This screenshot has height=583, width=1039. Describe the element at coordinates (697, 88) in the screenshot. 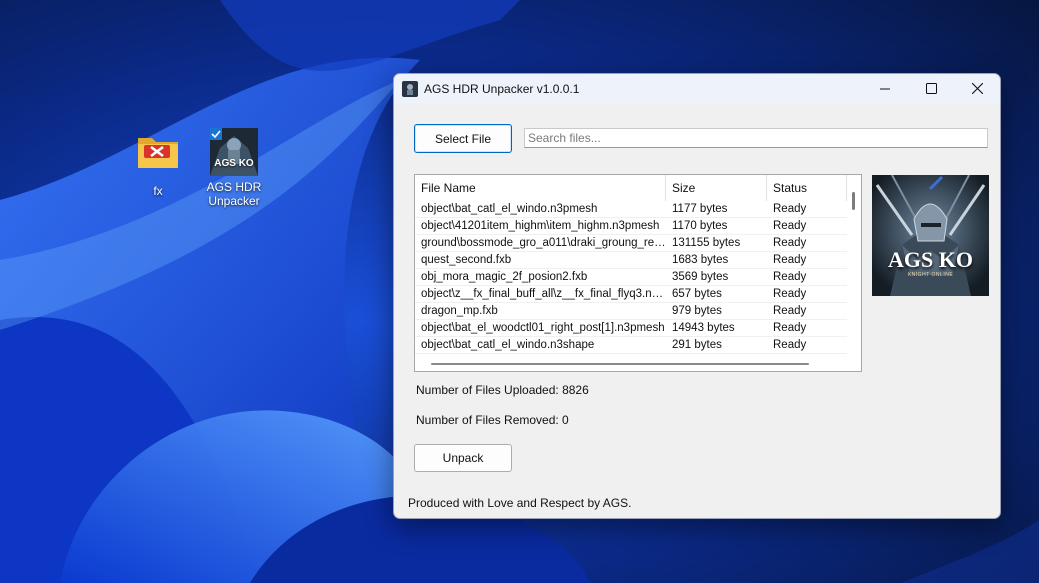

I see `title-bar: AGS HDR Unpacker v1.0.0.1` at that location.